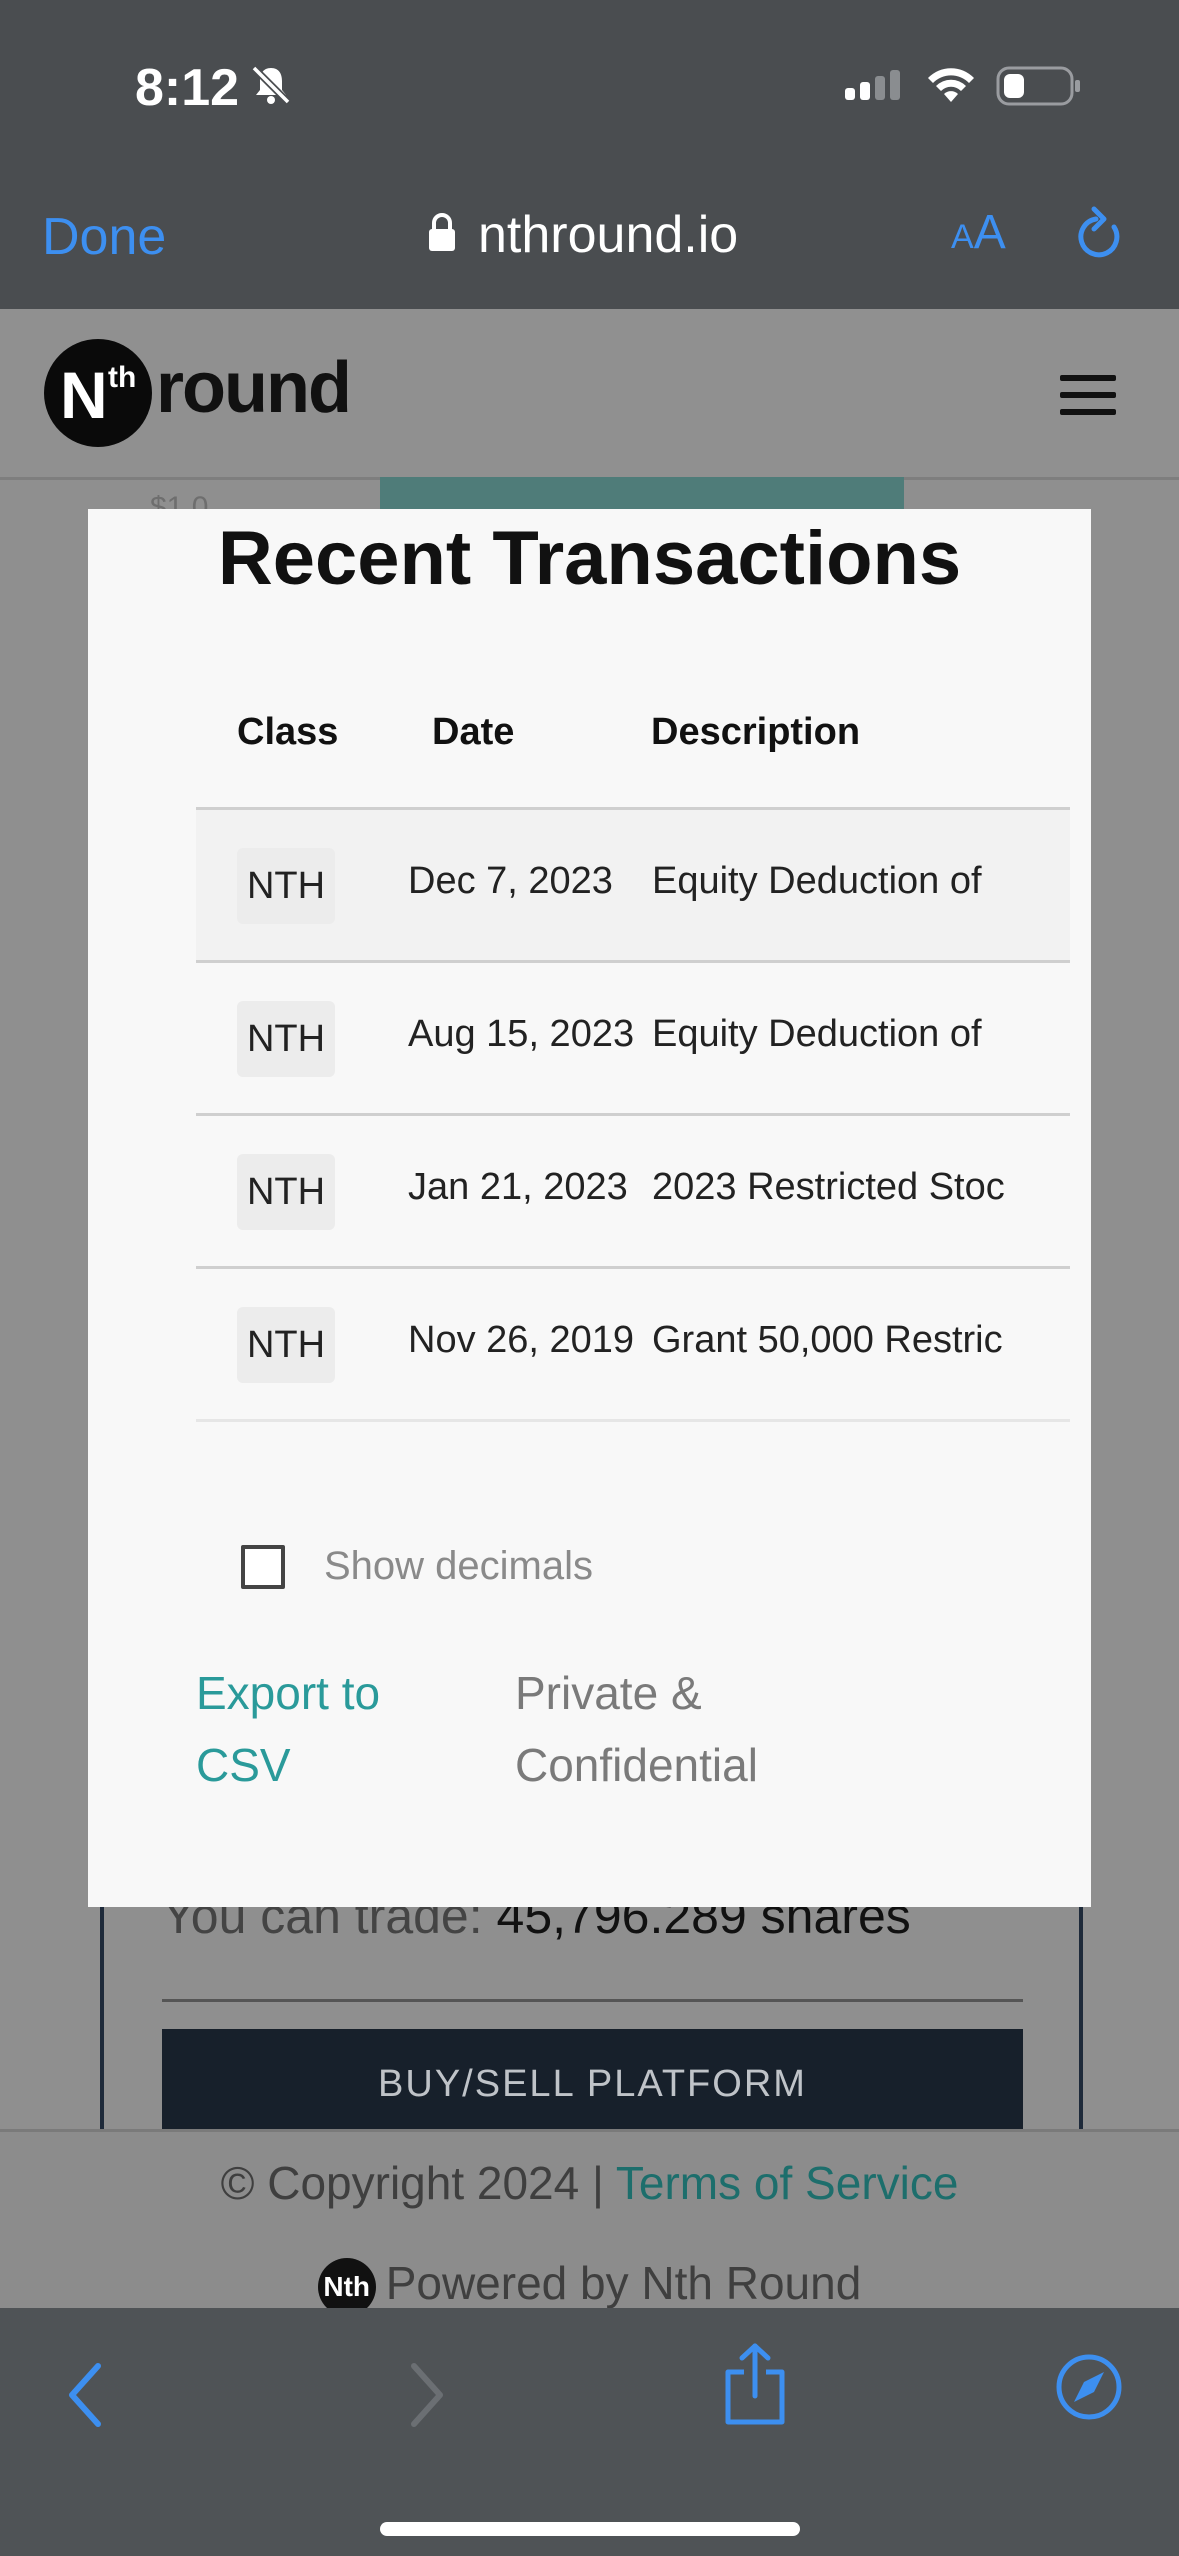 The height and width of the screenshot is (2556, 1179). I want to click on compass-icon, so click(1089, 2387).